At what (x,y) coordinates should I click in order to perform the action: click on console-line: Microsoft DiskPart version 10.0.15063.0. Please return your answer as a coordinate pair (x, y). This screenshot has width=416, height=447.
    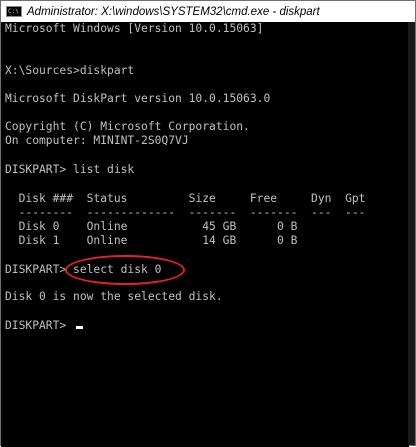
    Looking at the image, I should click on (138, 98).